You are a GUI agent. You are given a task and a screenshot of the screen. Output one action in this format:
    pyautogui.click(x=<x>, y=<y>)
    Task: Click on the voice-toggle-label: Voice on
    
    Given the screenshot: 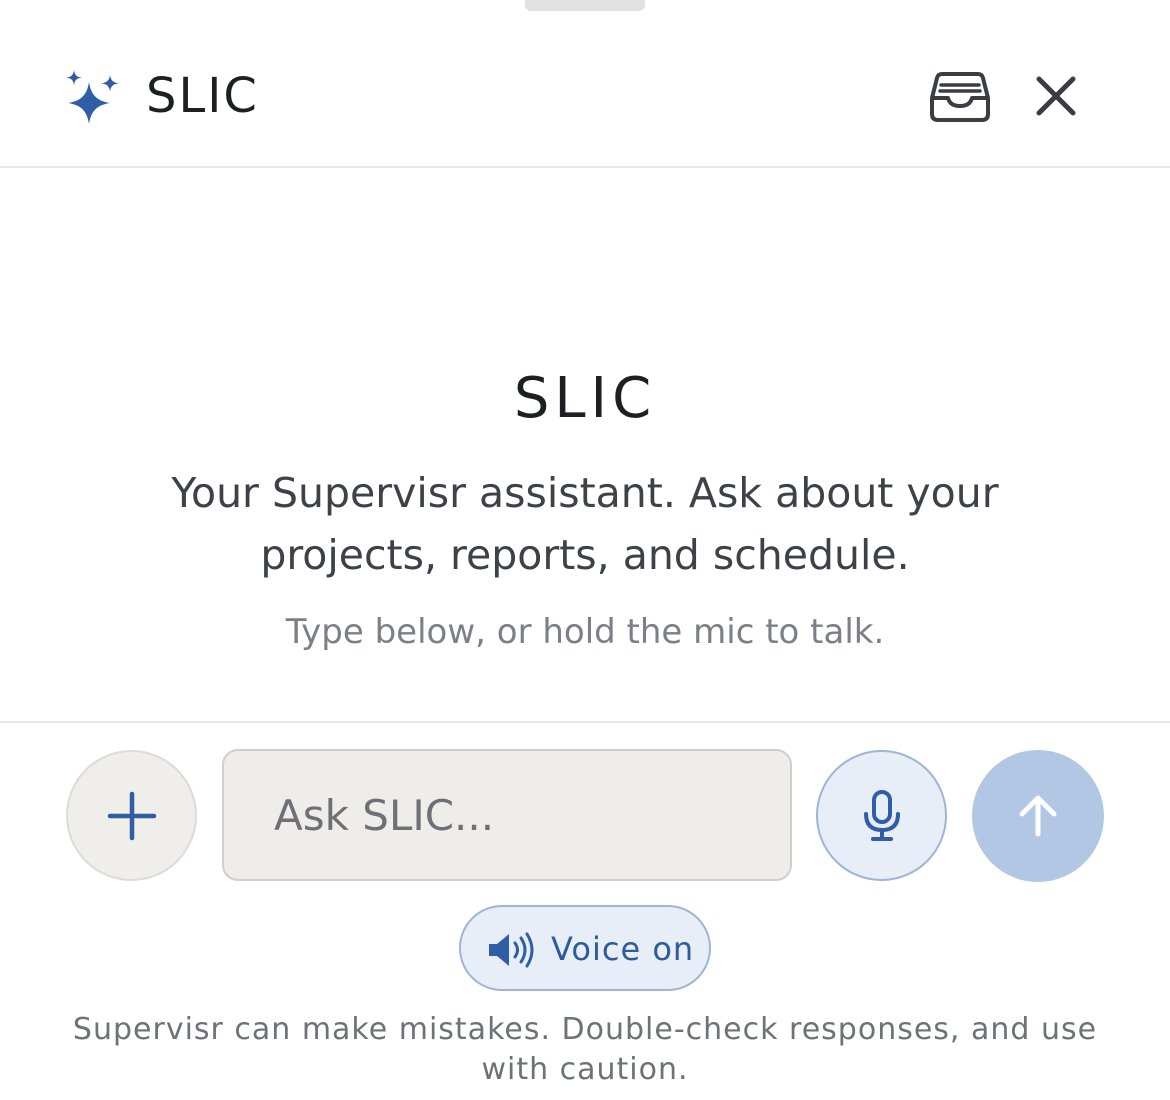 What is the action you would take?
    pyautogui.click(x=623, y=949)
    